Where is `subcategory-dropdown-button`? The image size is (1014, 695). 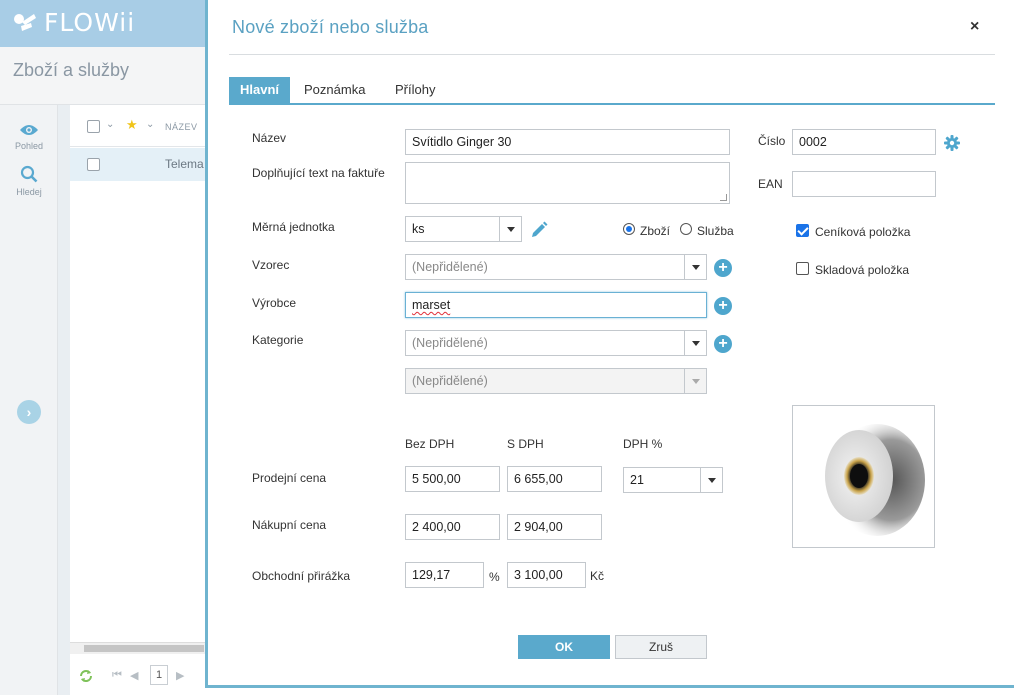
subcategory-dropdown-button is located at coordinates (695, 381).